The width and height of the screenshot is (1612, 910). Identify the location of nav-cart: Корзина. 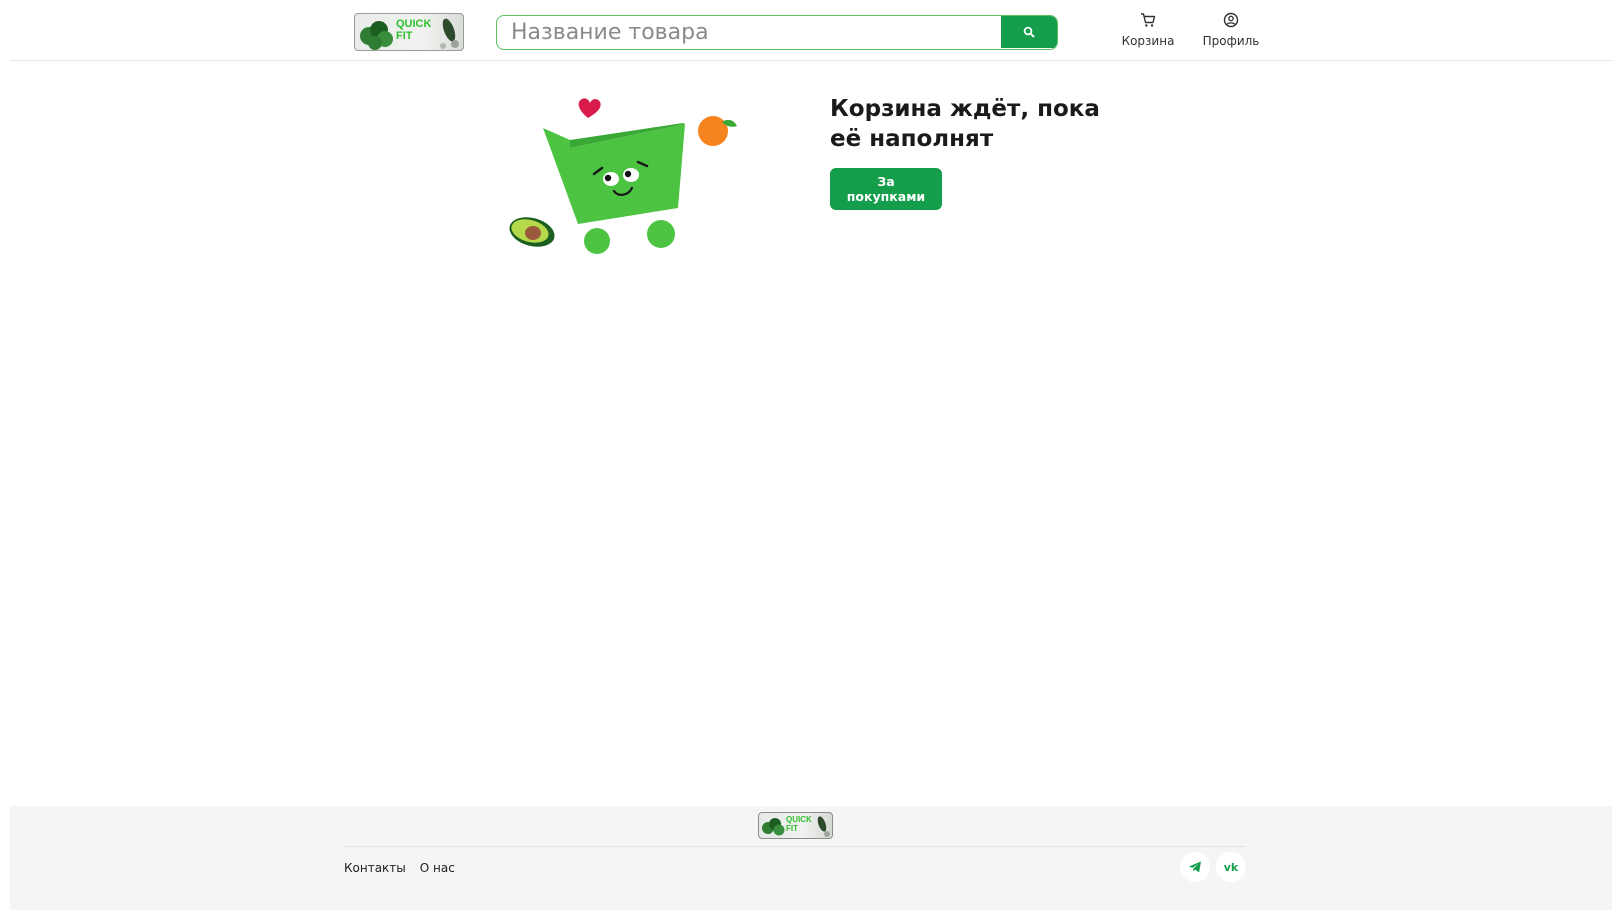
(1148, 30).